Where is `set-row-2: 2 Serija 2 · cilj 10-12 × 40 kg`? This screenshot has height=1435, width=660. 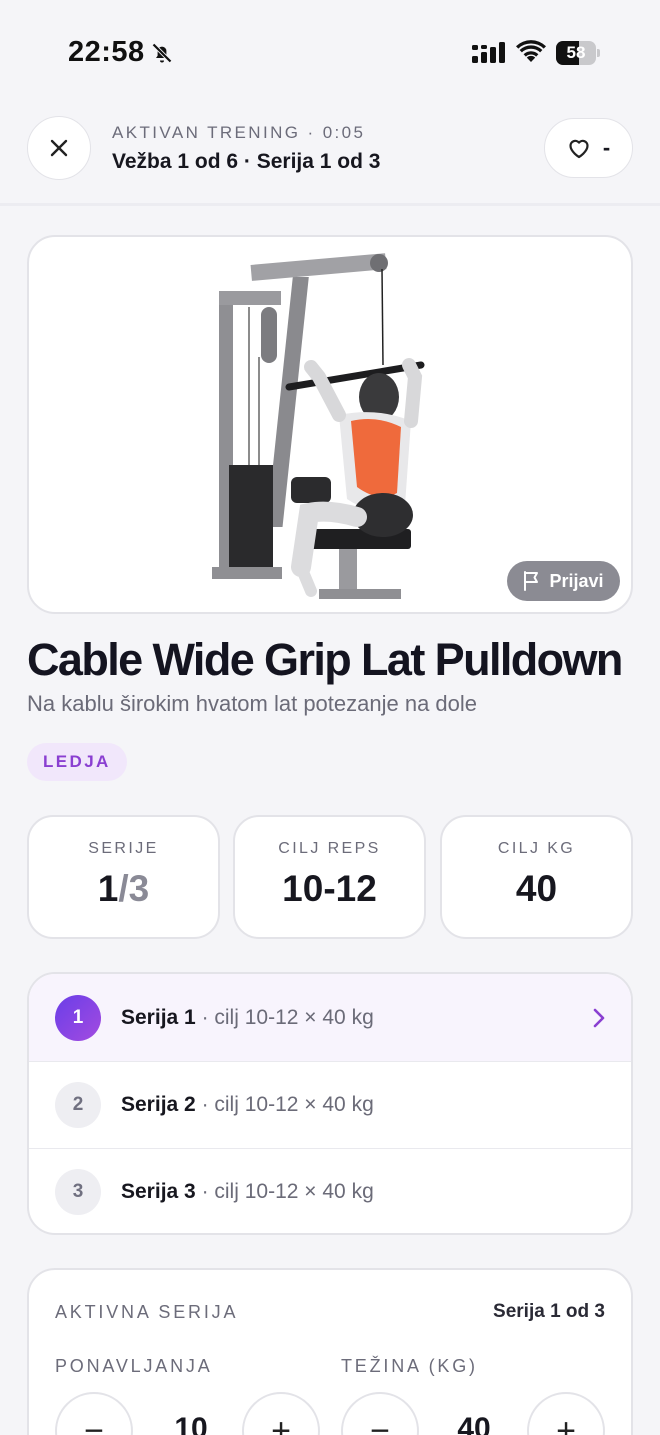
set-row-2: 2 Serija 2 · cilj 10-12 × 40 kg is located at coordinates (330, 1104).